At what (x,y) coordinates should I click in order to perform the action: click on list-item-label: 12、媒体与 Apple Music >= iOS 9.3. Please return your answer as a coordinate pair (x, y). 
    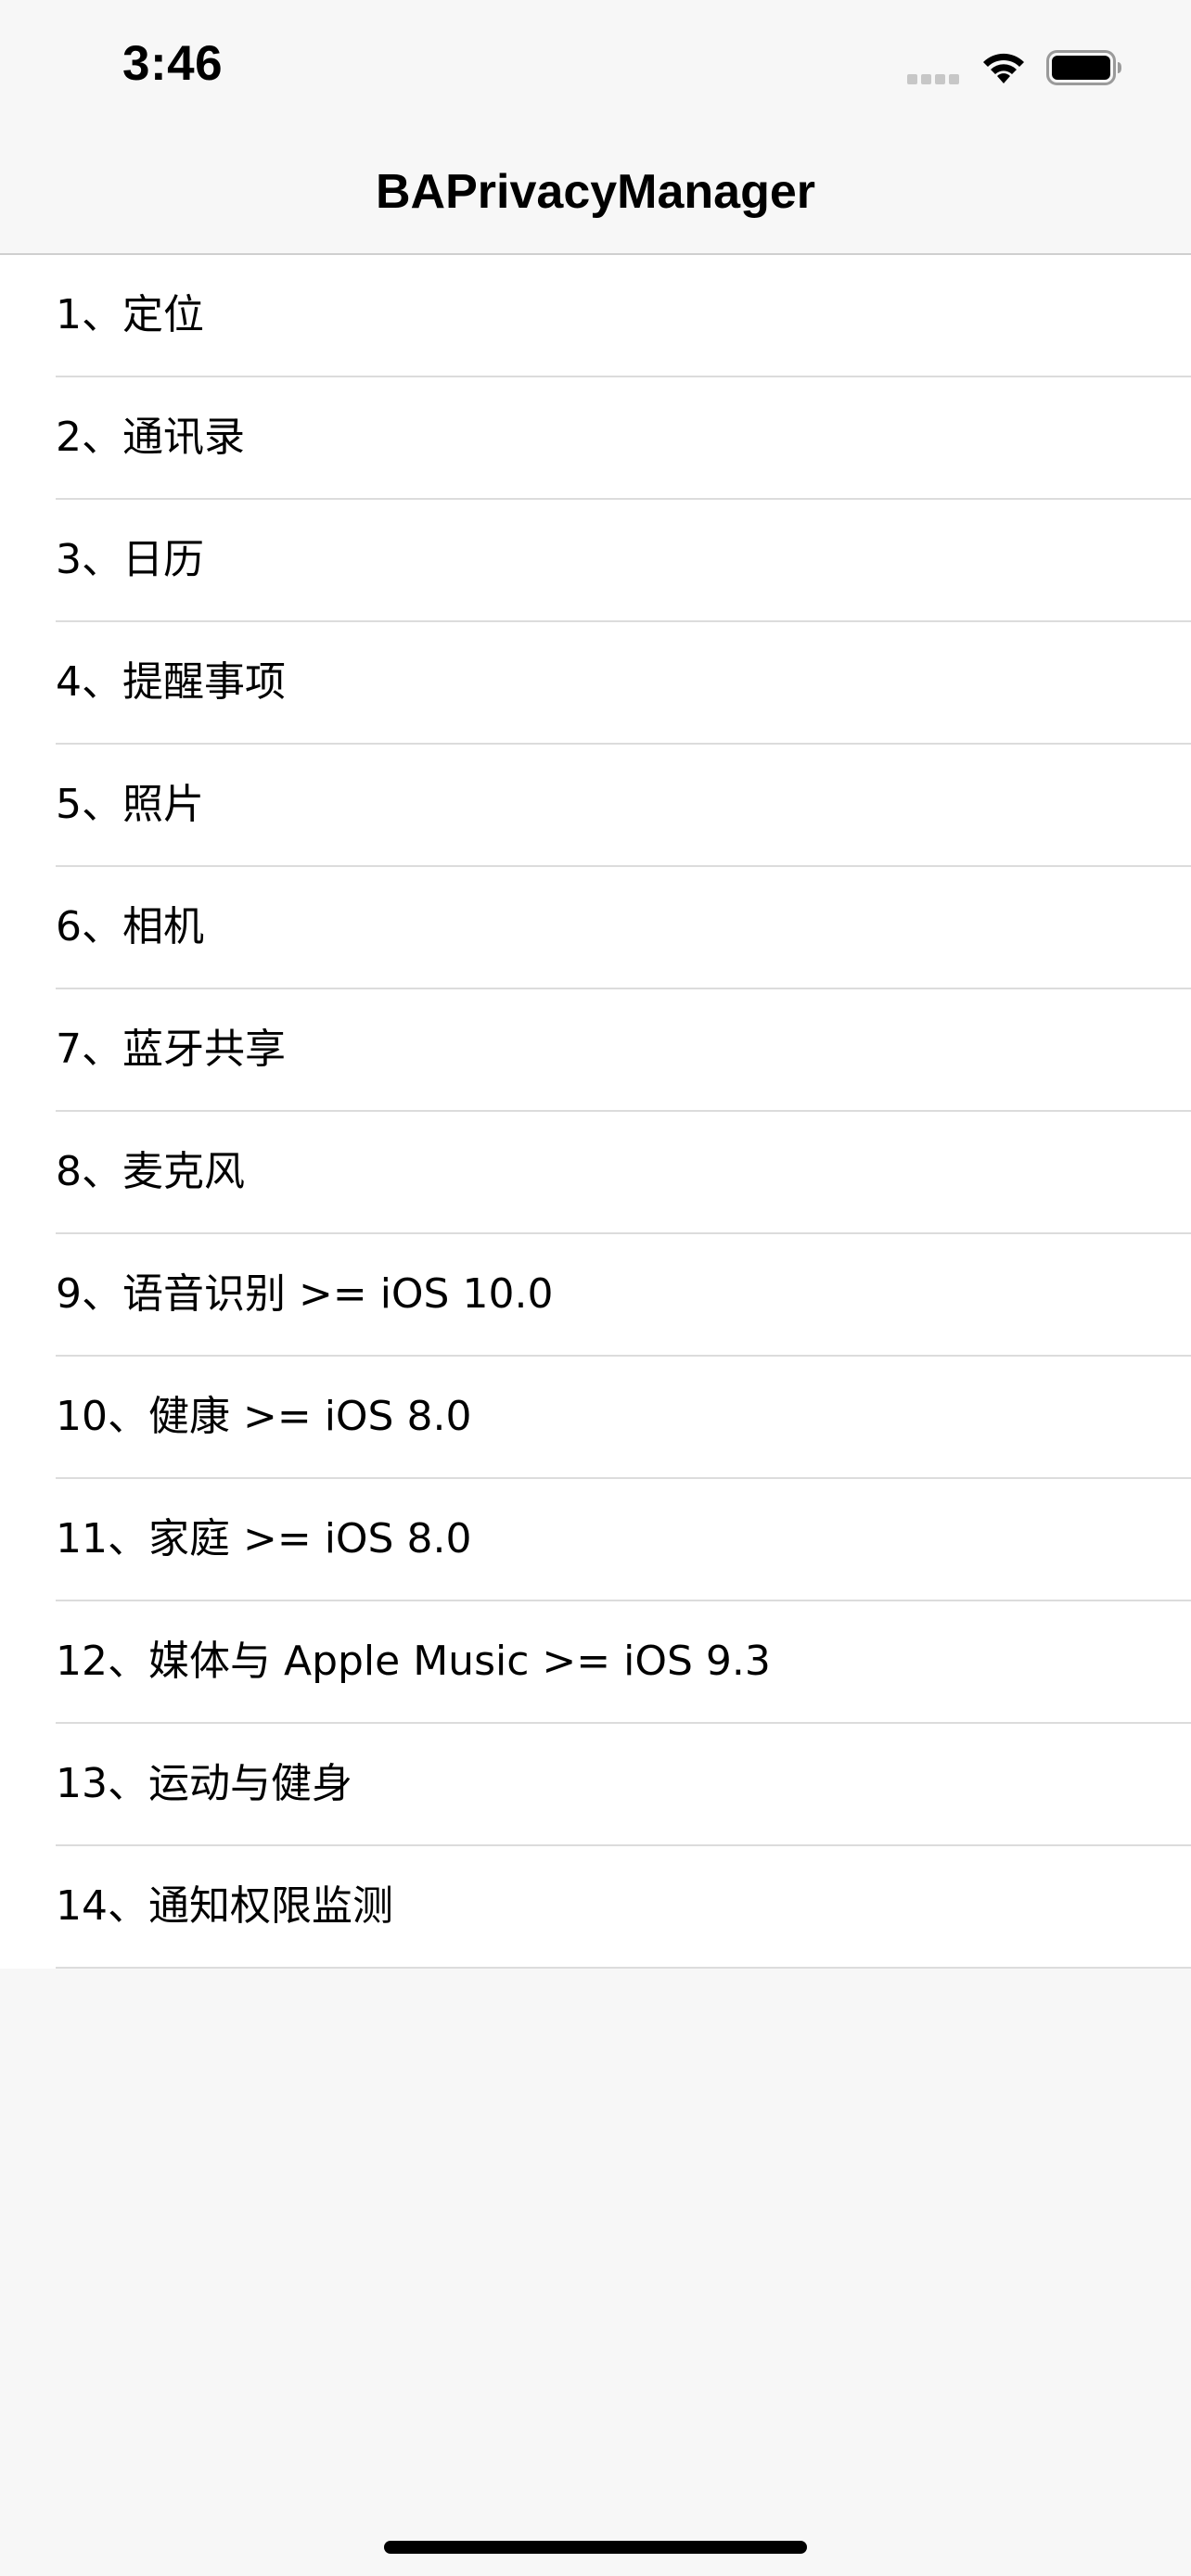
    Looking at the image, I should click on (413, 1661).